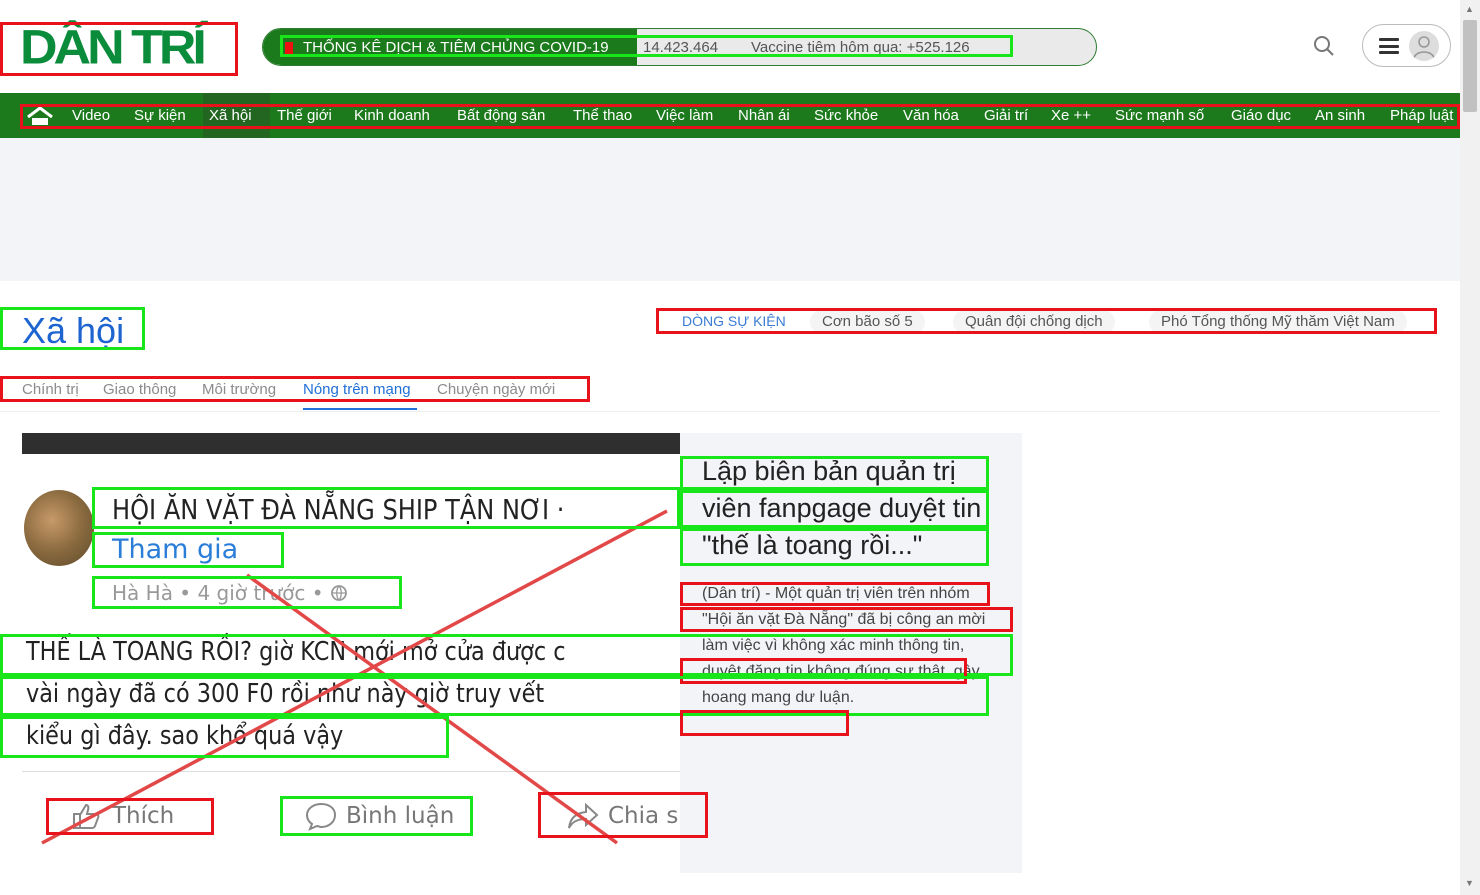 The image size is (1480, 895). What do you see at coordinates (867, 322) in the screenshot?
I see `event-chip-bao-so-5: Cơn bão số 5` at bounding box center [867, 322].